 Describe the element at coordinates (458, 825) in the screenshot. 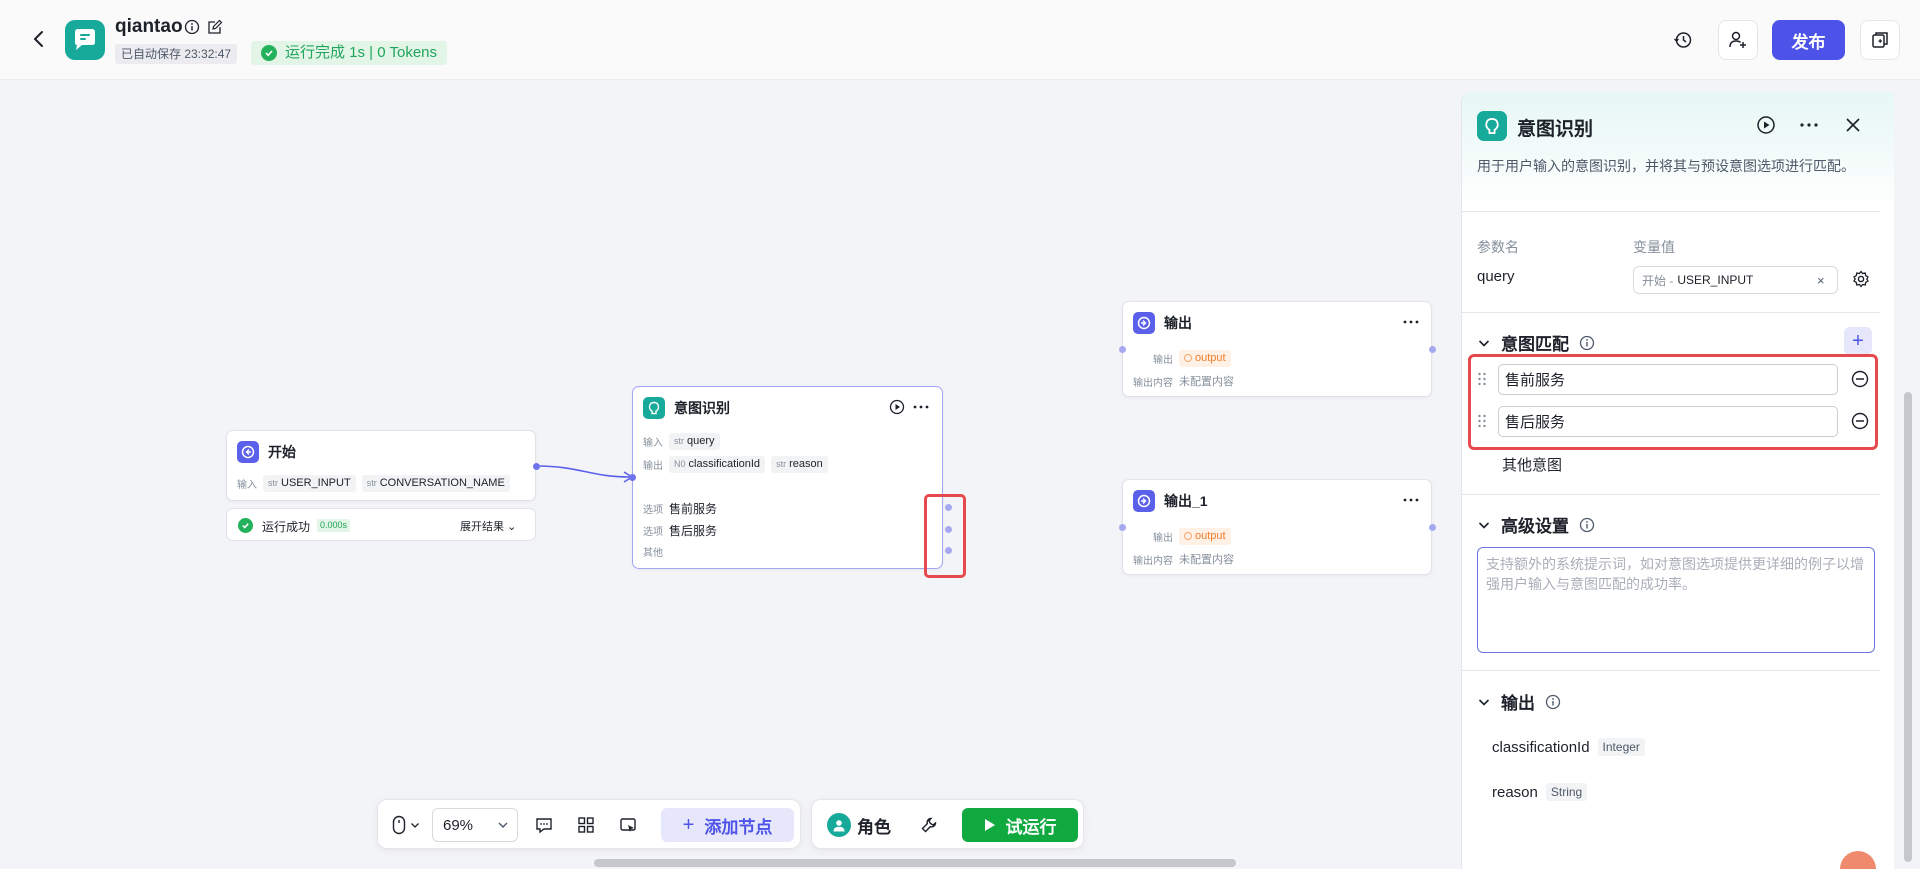

I see `zoom-value: 69%` at that location.